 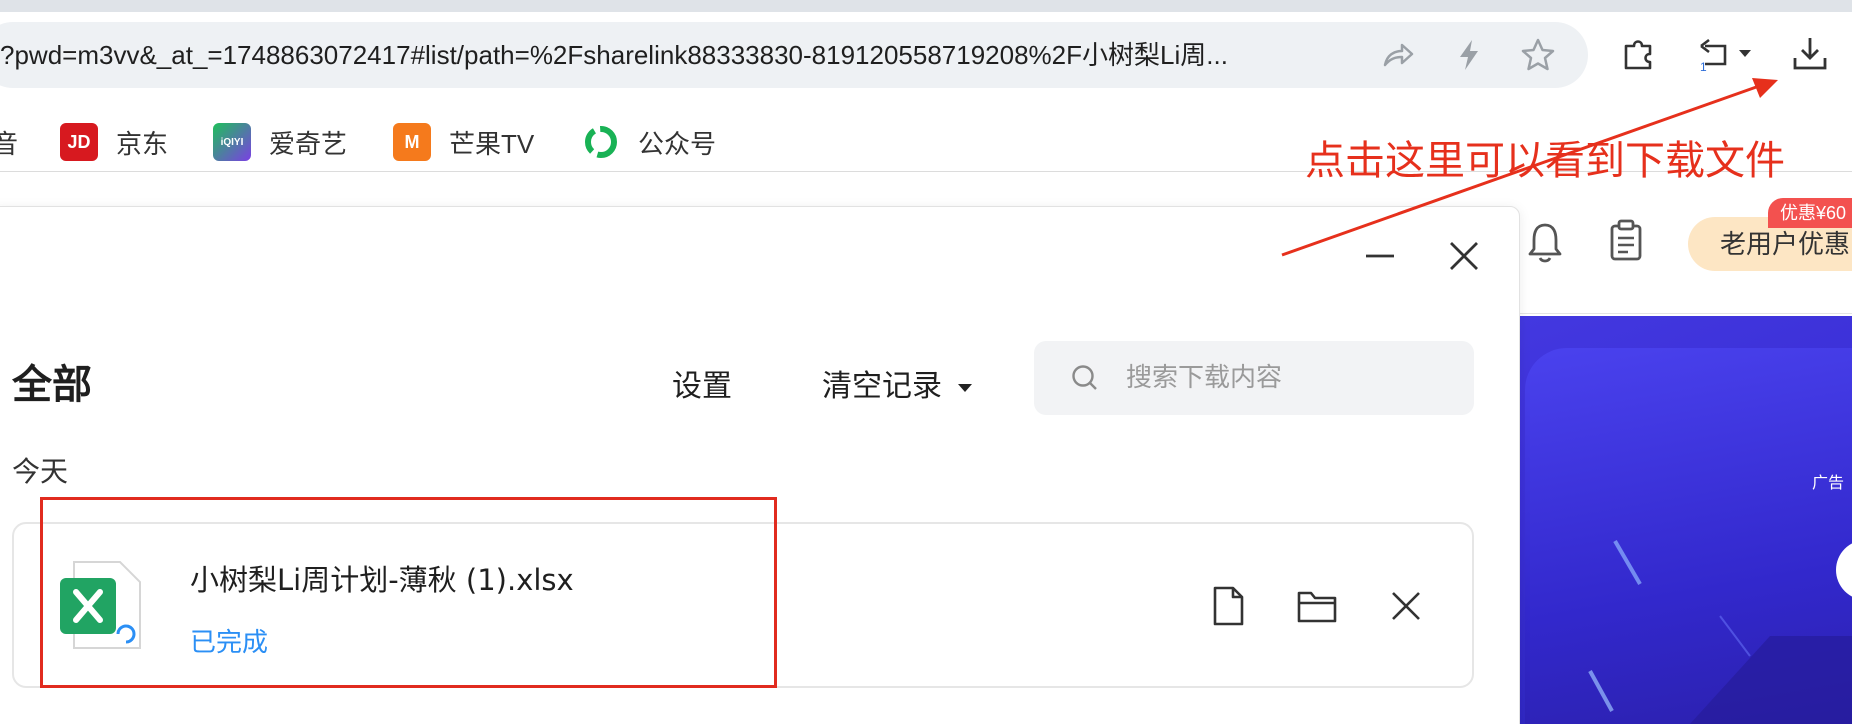 I want to click on section-label-today: 今天, so click(x=40, y=471).